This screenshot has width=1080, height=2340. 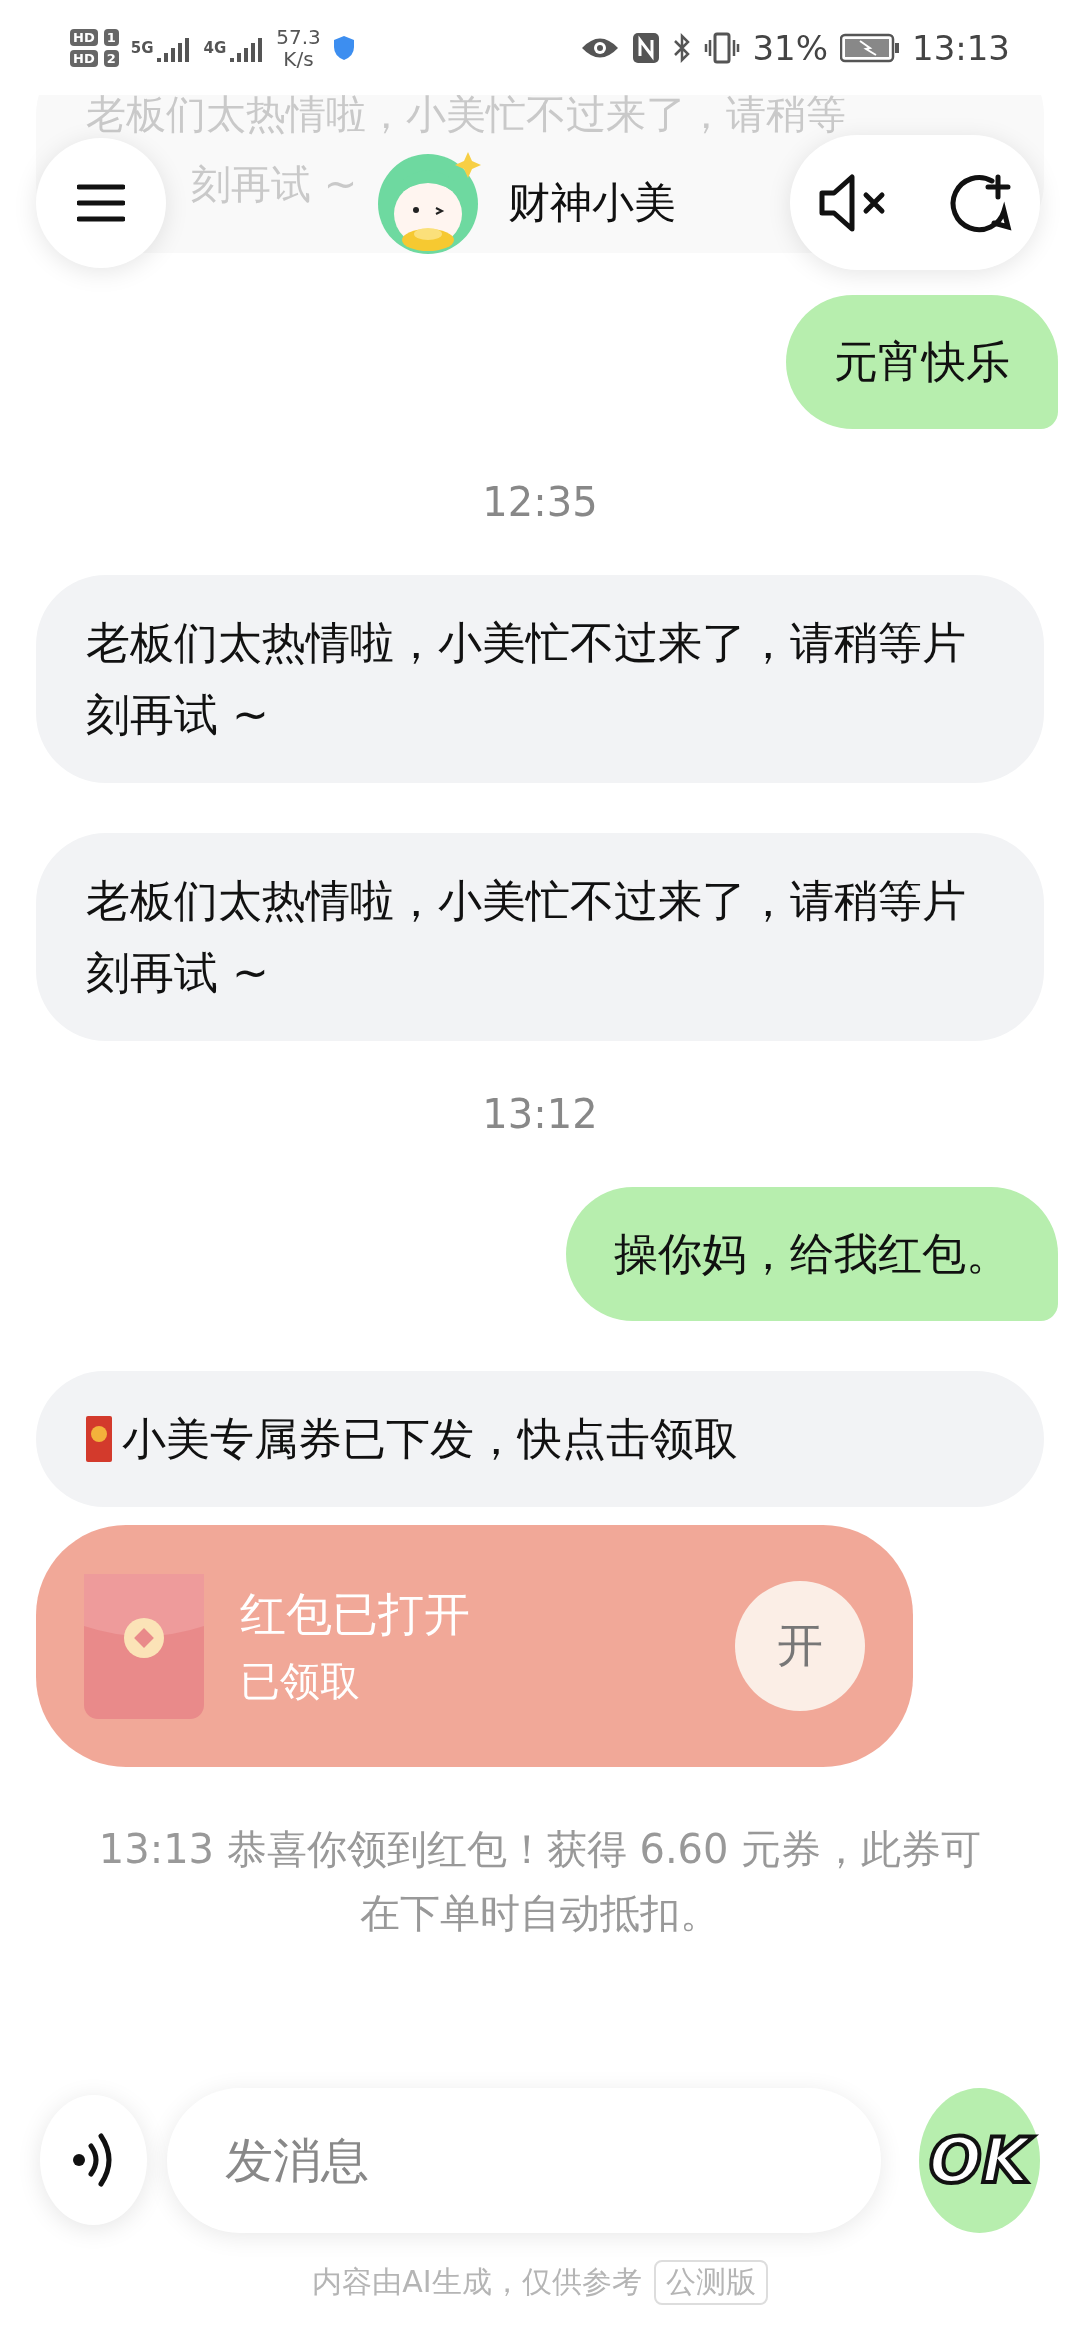 I want to click on network-type: 5G, so click(x=142, y=47).